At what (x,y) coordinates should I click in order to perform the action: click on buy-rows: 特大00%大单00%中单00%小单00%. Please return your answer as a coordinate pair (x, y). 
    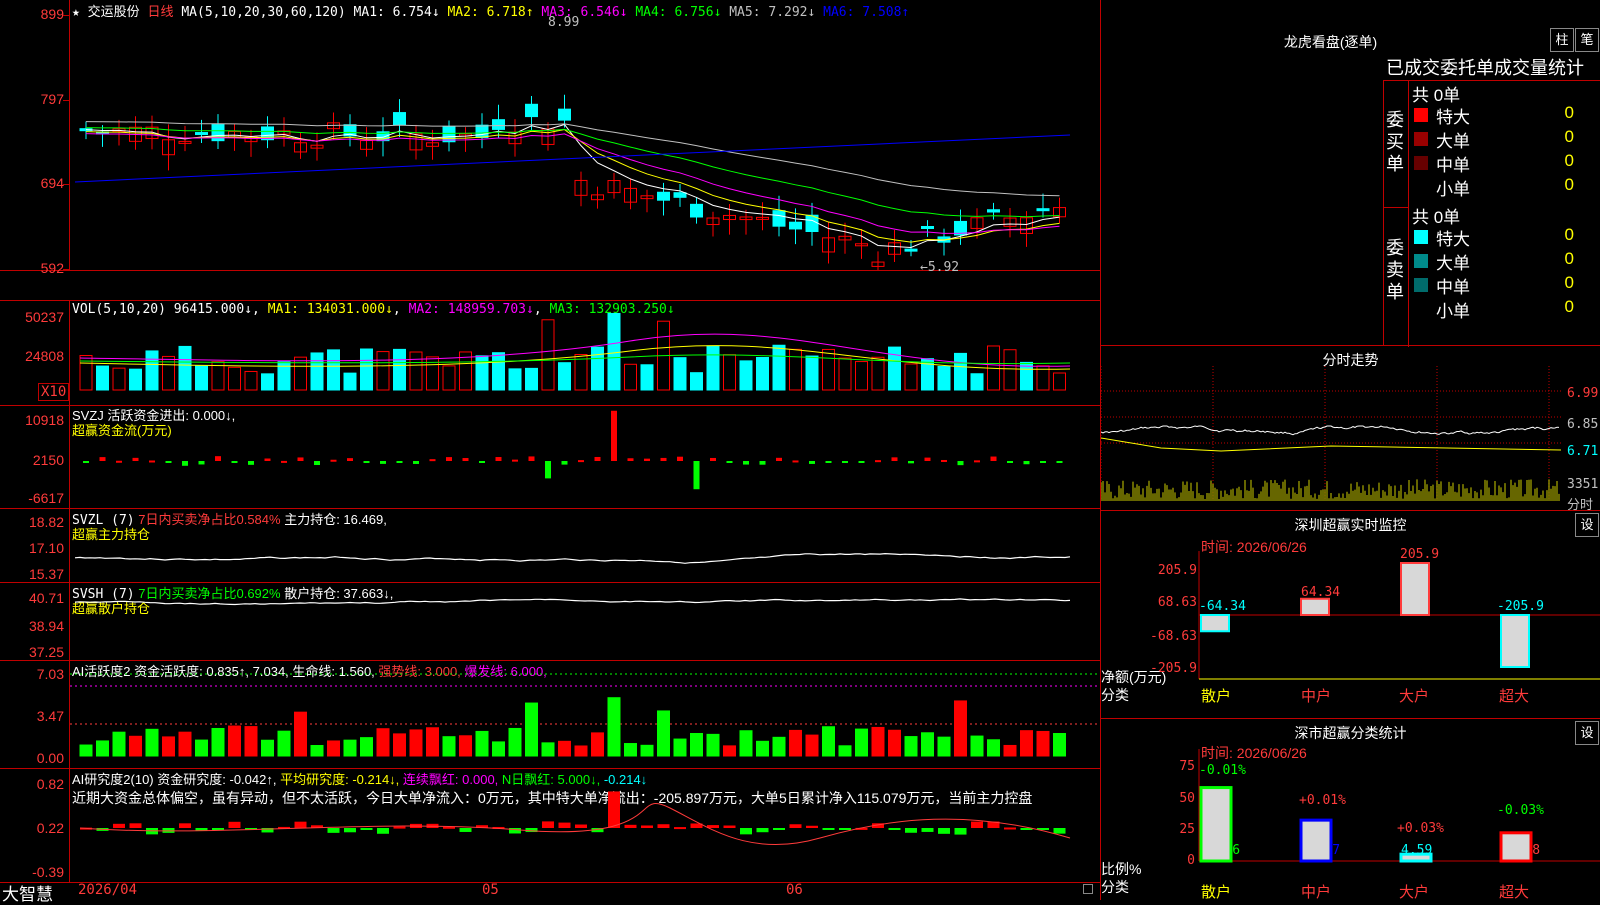
    Looking at the image, I should click on (1504, 153).